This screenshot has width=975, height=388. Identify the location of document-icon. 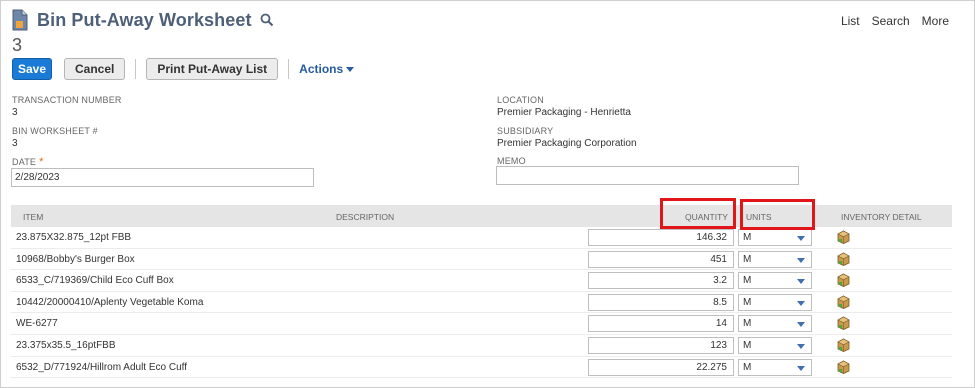
(20, 20).